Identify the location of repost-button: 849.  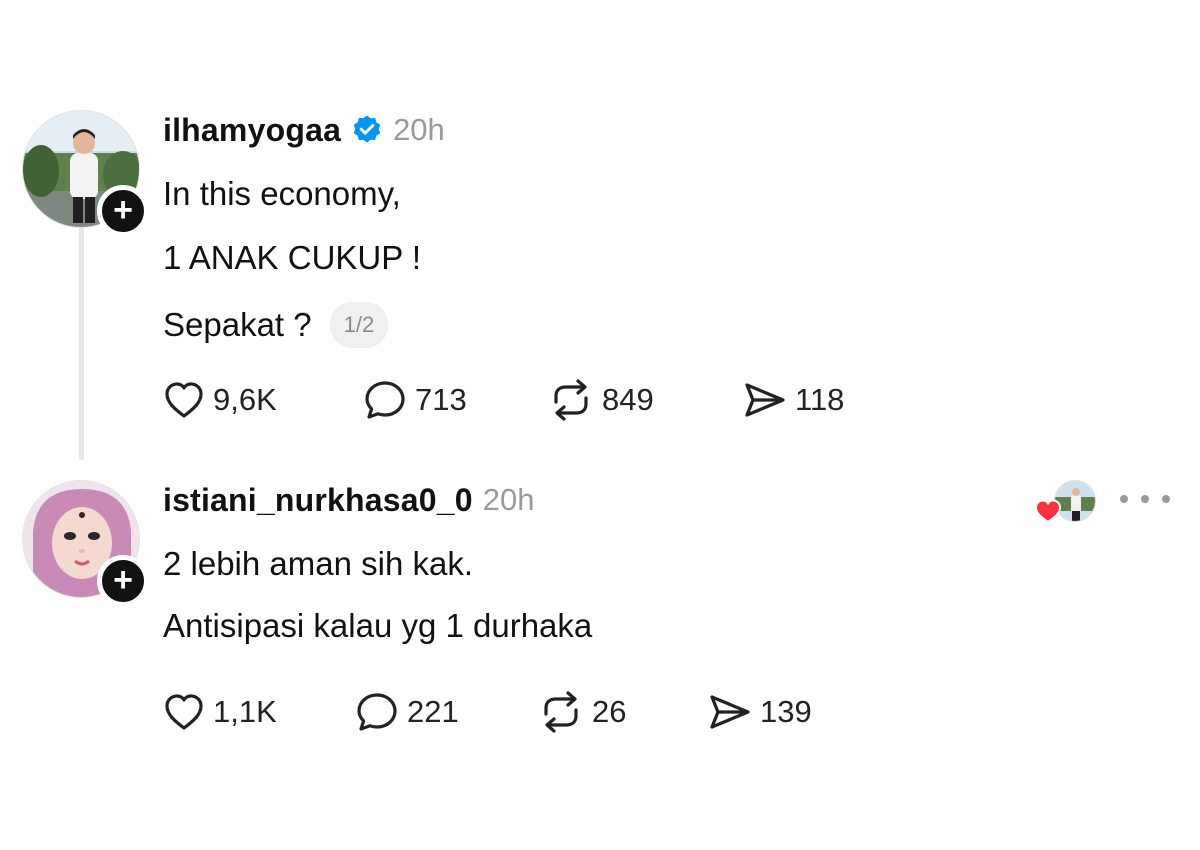
(645, 400).